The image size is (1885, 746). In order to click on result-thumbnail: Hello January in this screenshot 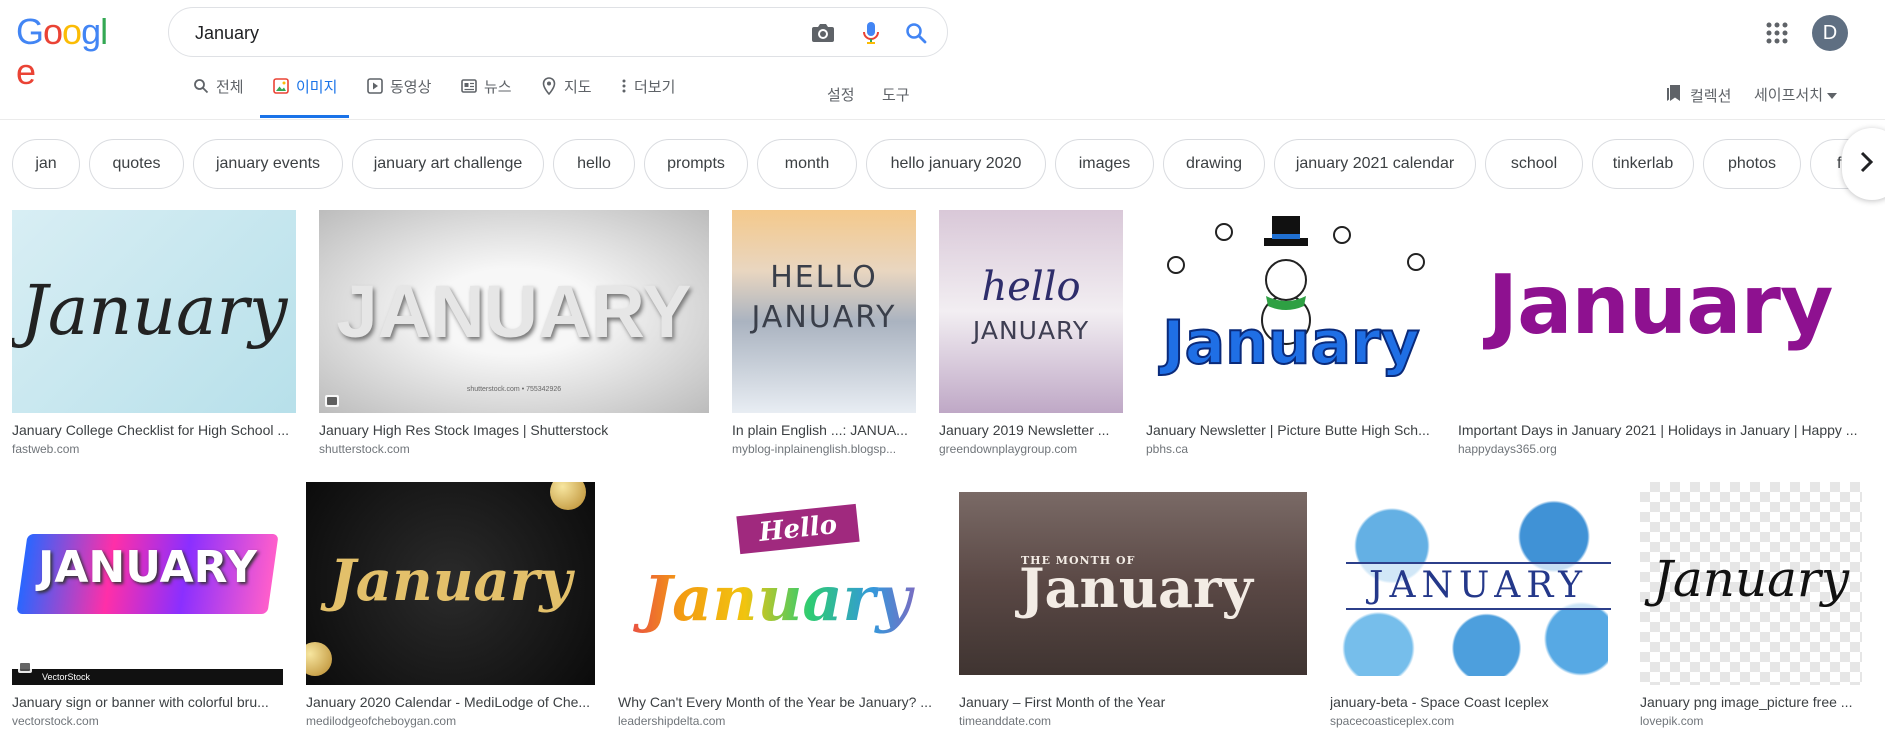, I will do `click(777, 583)`.